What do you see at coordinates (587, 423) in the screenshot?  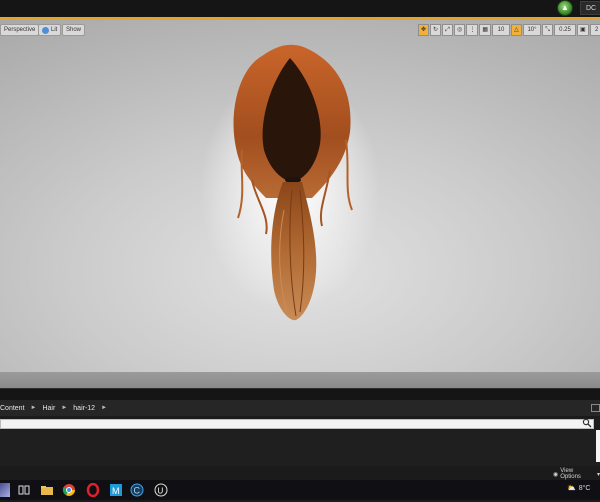 I see `search-icon` at bounding box center [587, 423].